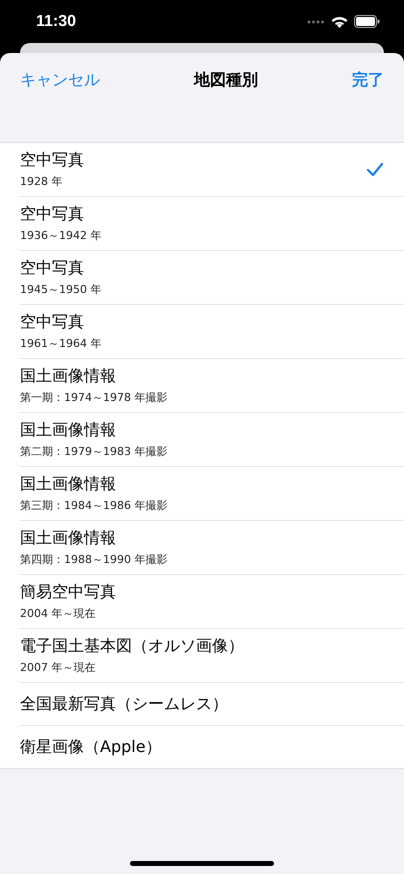 The height and width of the screenshot is (874, 404). I want to click on row-subtitle: 1961～1964 年, so click(61, 343).